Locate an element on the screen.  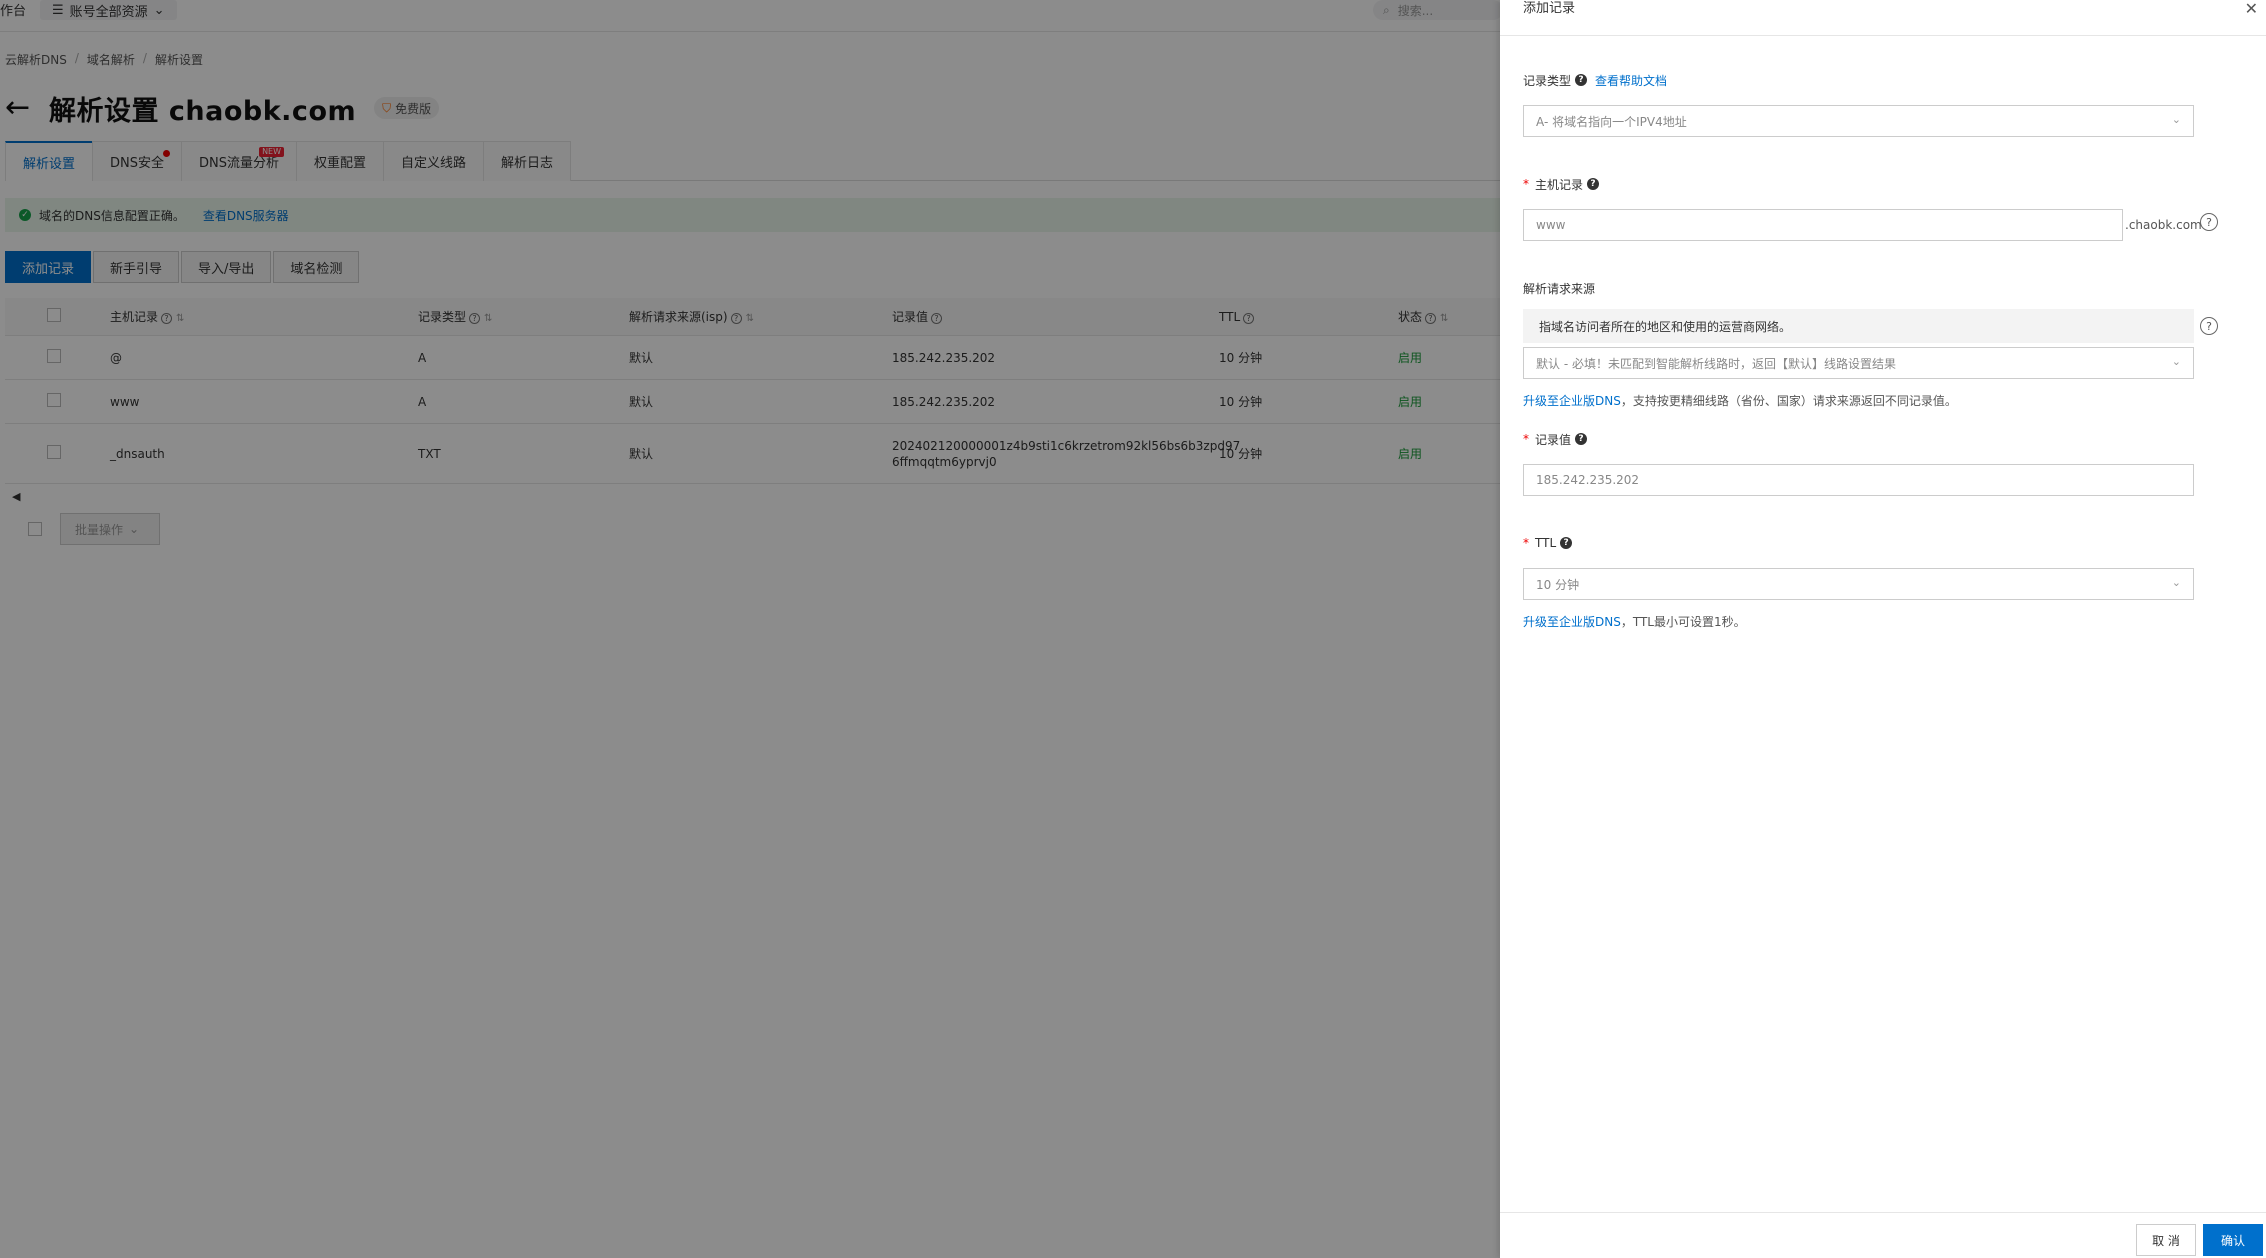
record-type-select: A- 将域名指向一个IPV4地址 ⌄ is located at coordinates (1858, 121).